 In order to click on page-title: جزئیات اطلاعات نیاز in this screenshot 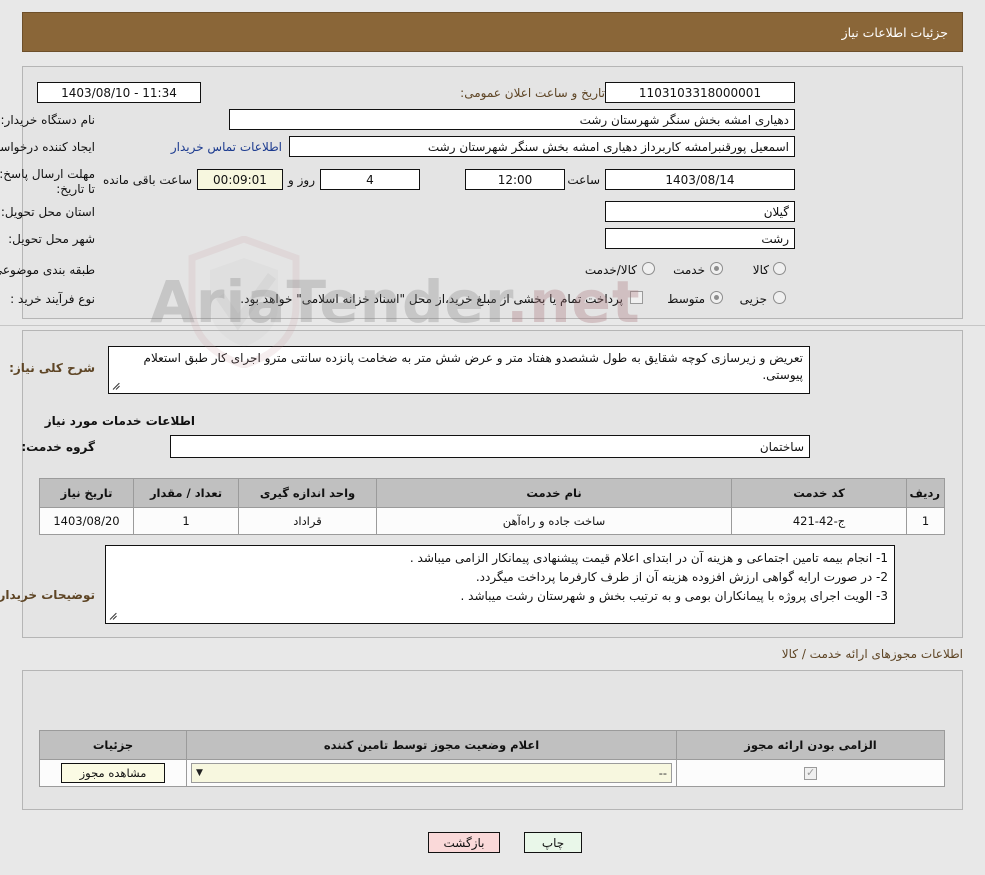, I will do `click(894, 32)`.